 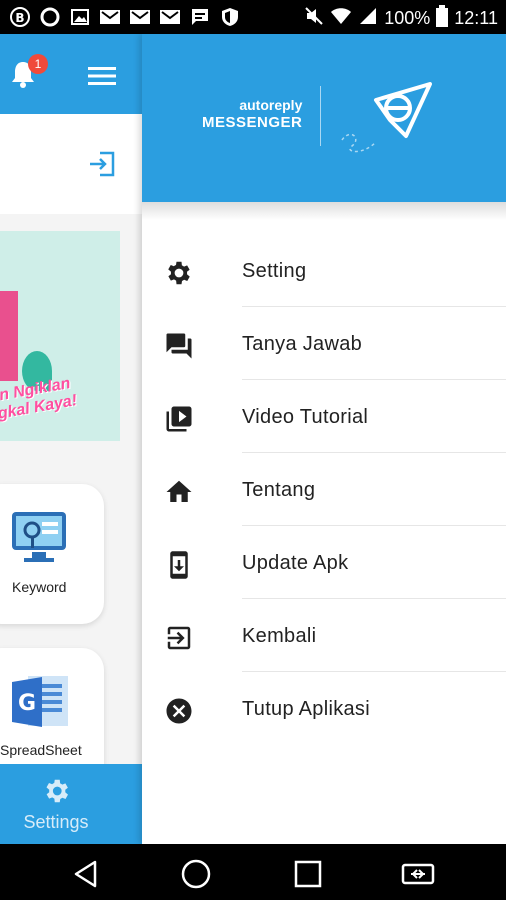 What do you see at coordinates (38, 64) in the screenshot?
I see `notification-badge: 1` at bounding box center [38, 64].